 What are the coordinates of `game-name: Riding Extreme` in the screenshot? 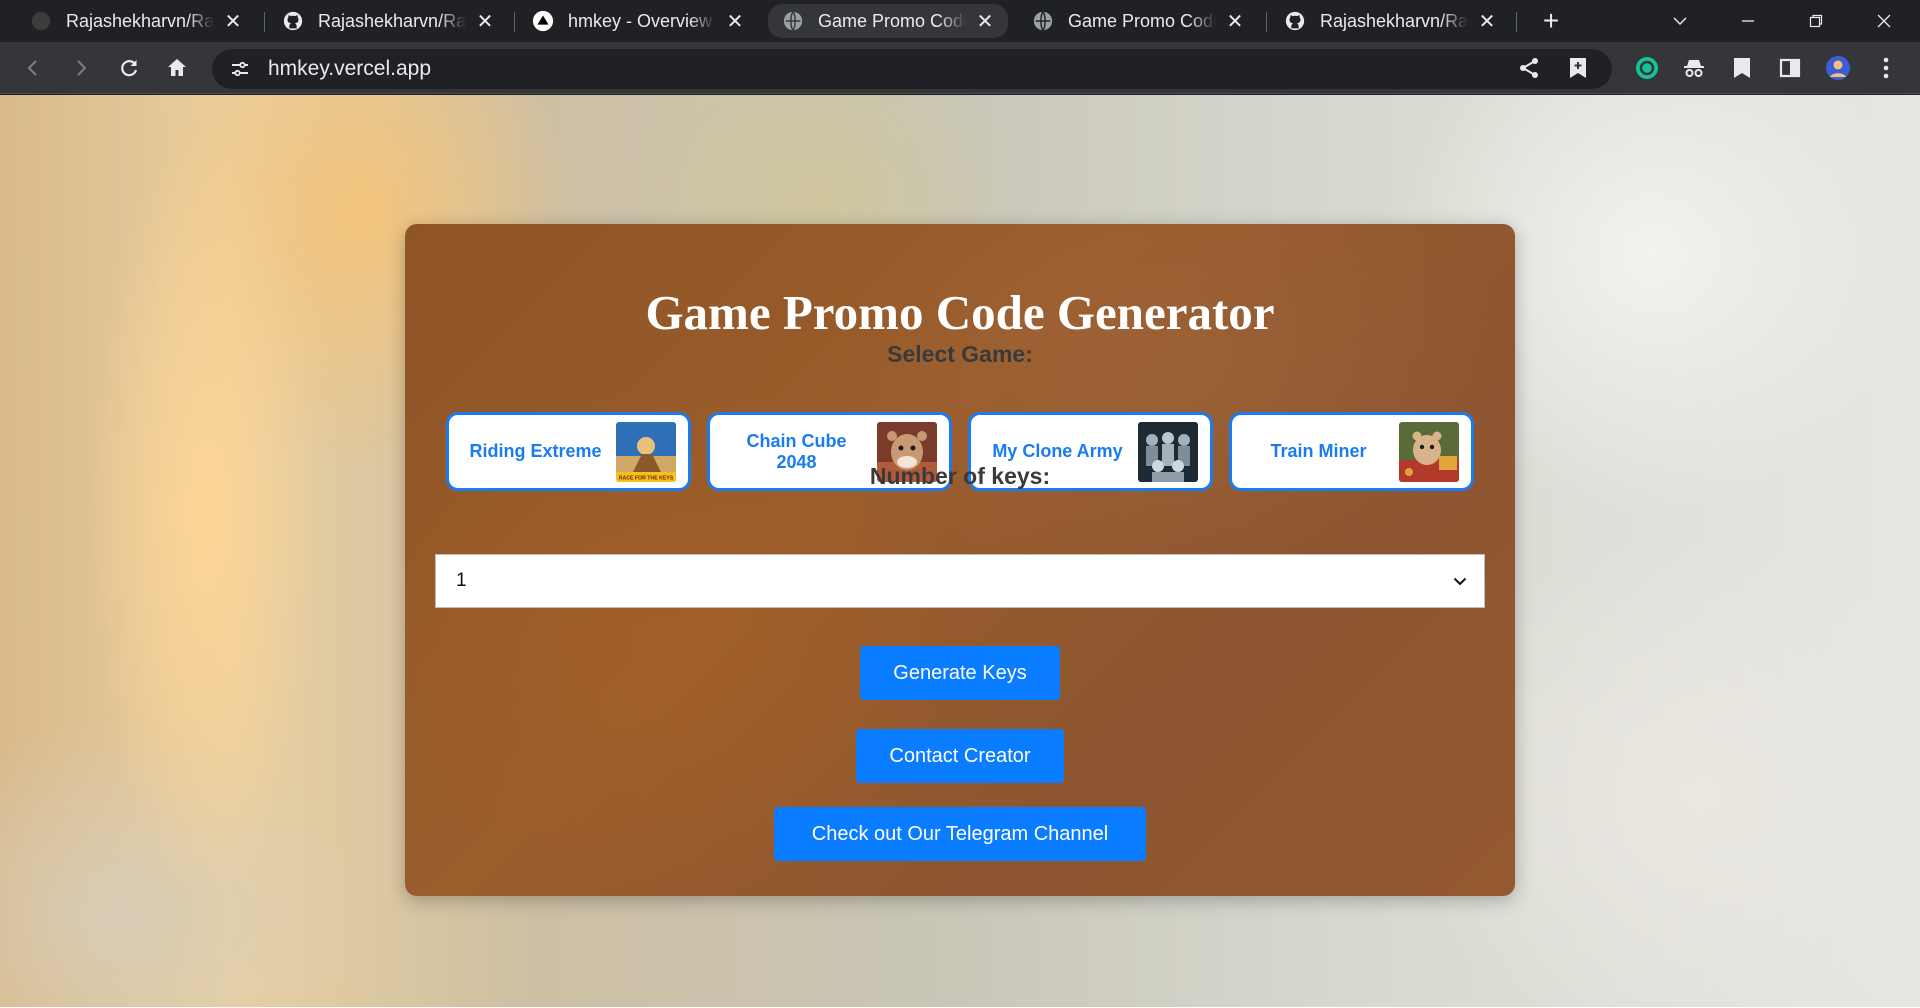 It's located at (535, 451).